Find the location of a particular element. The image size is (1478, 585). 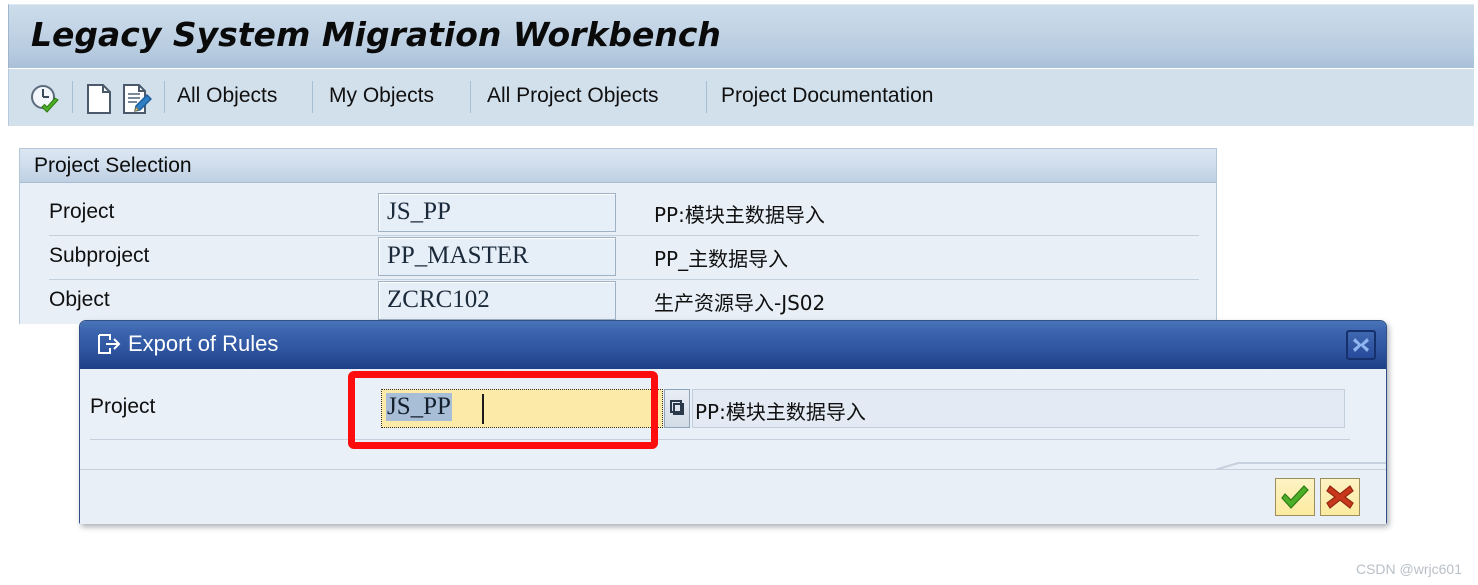

project-input-value: JS_PP is located at coordinates (419, 211).